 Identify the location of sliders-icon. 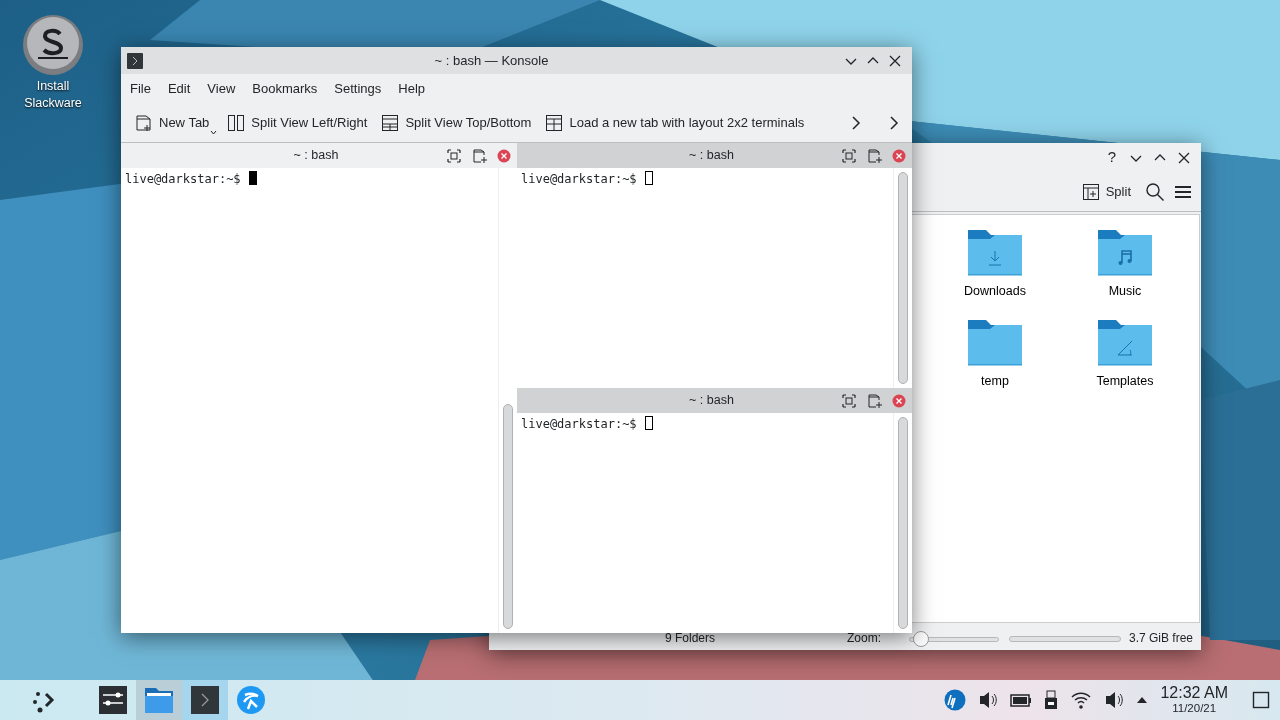
(113, 700).